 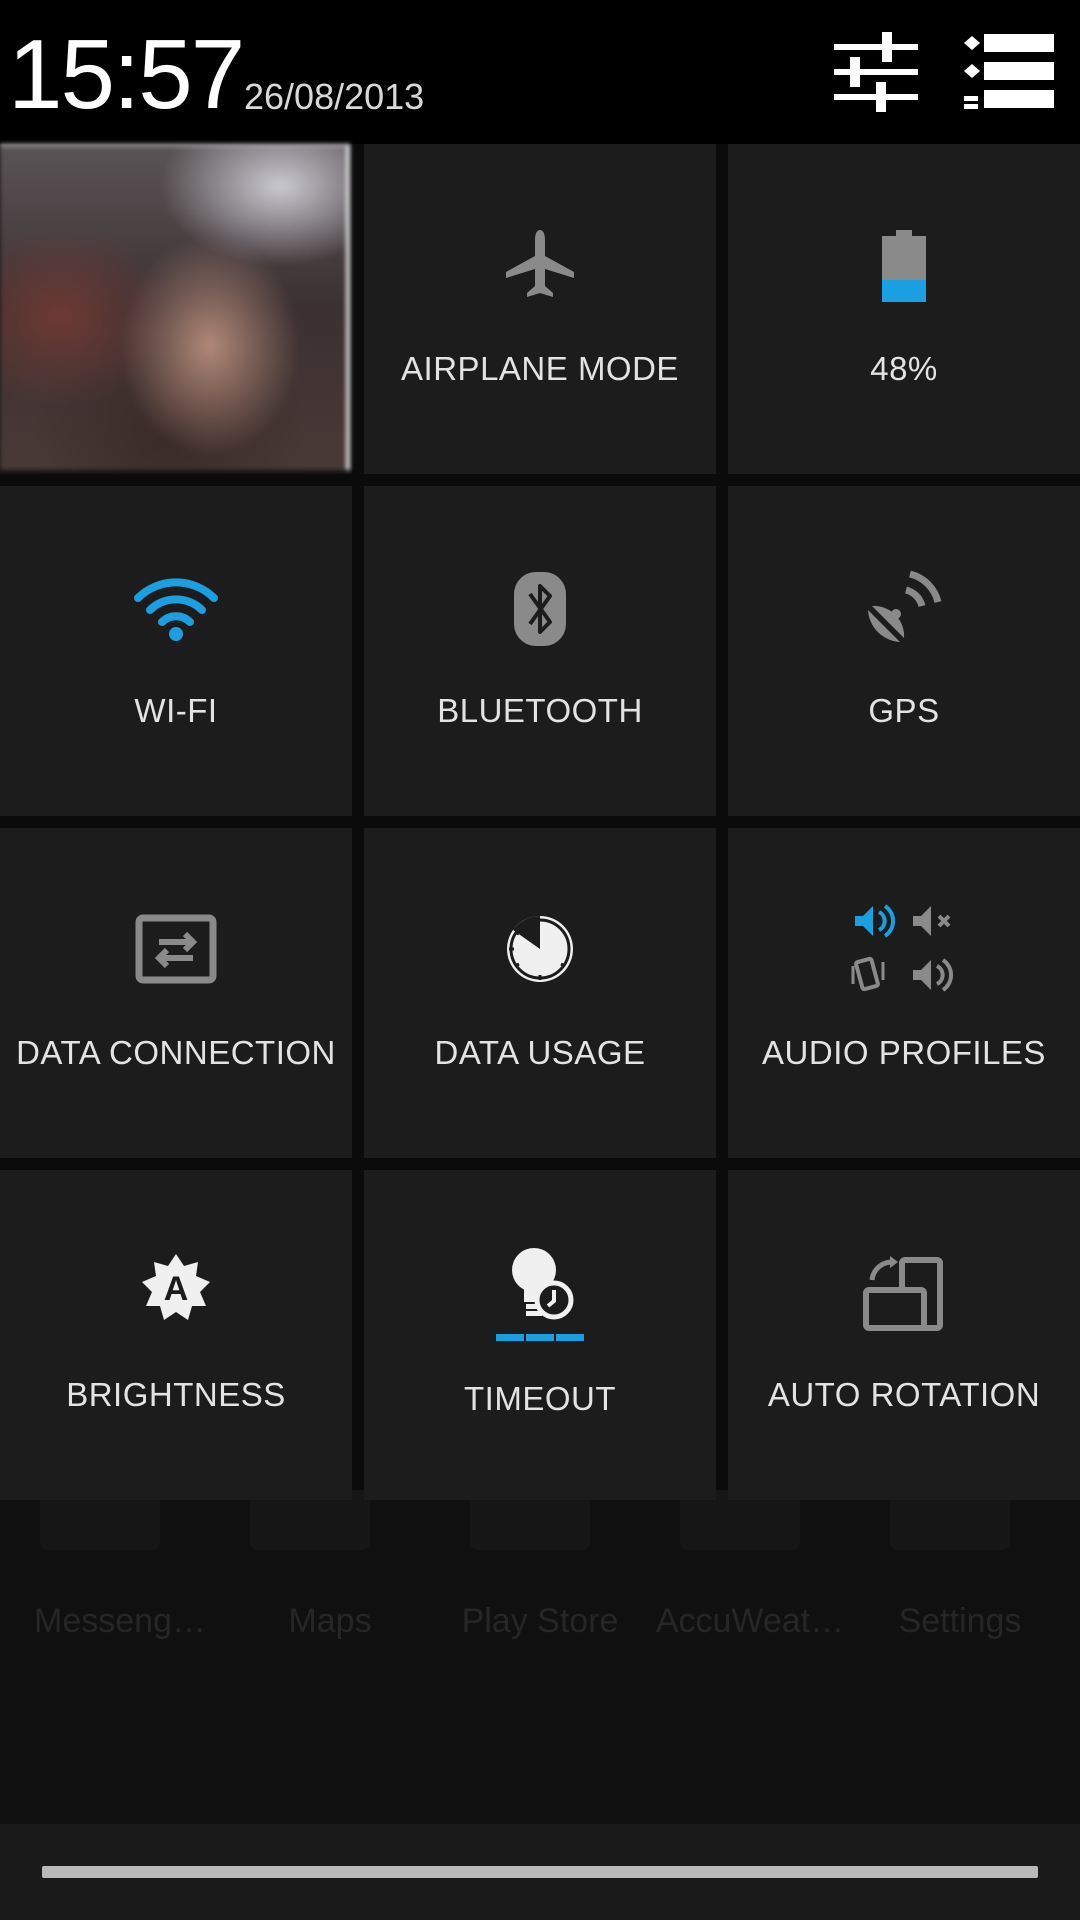 What do you see at coordinates (904, 368) in the screenshot?
I see `tile-label-battery: 48%` at bounding box center [904, 368].